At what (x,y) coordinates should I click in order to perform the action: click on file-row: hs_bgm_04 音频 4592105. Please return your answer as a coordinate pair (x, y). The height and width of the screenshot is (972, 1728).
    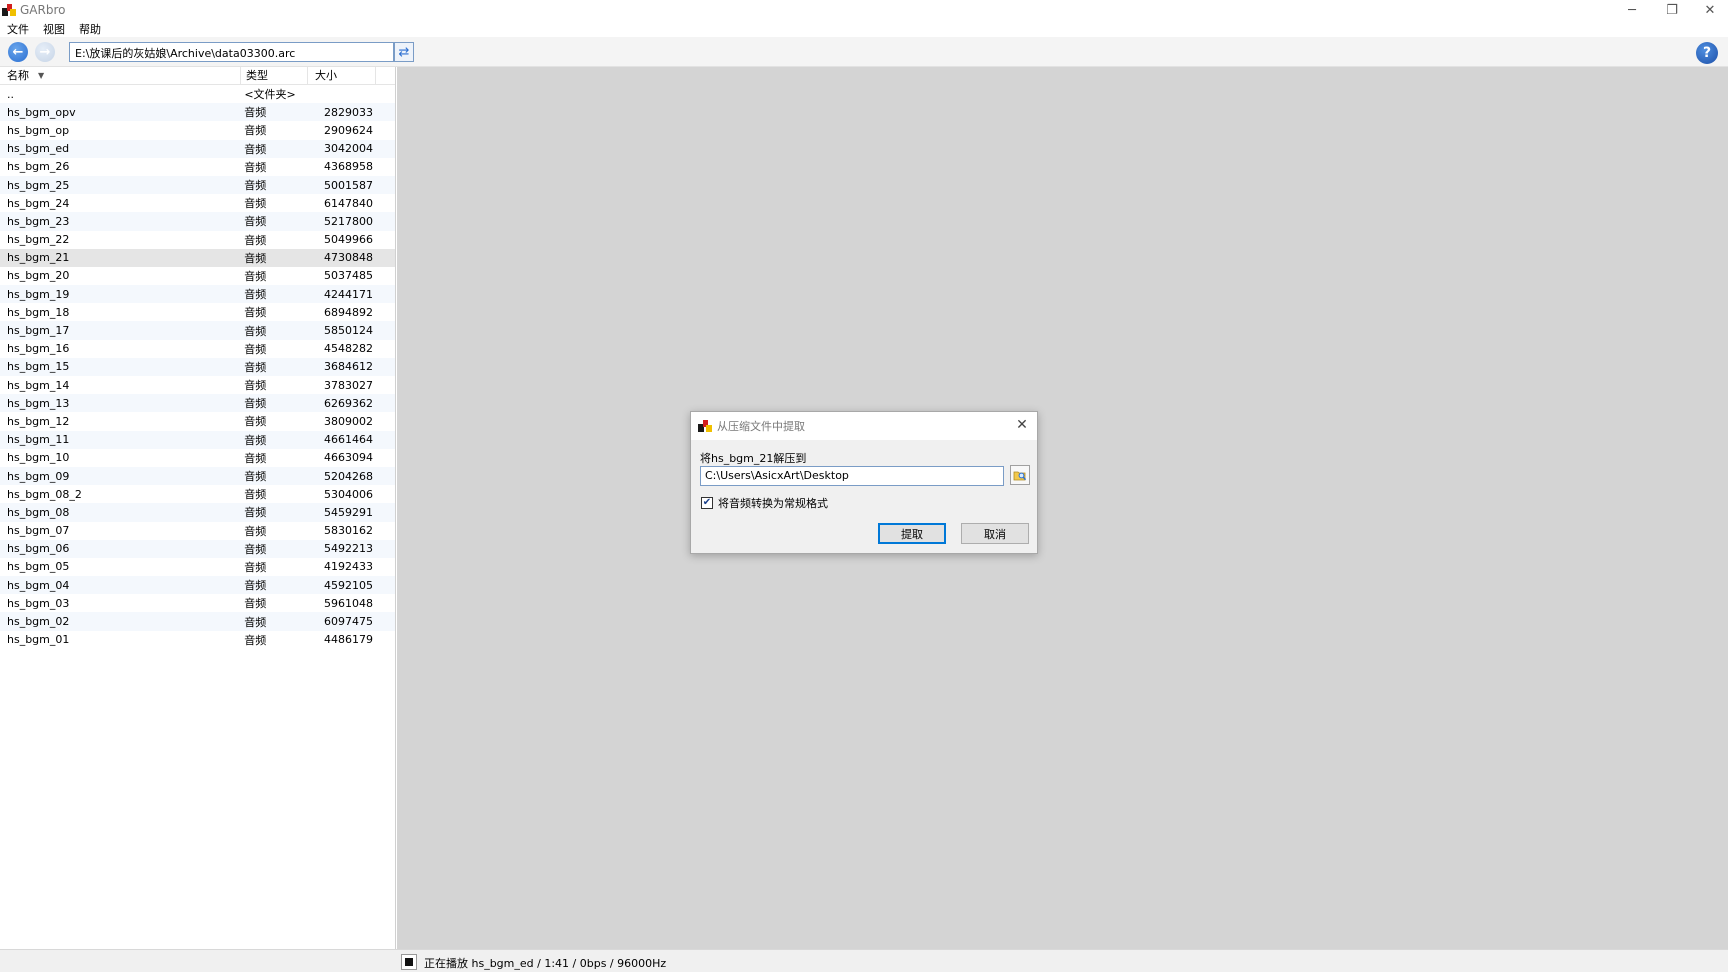
    Looking at the image, I should click on (197, 585).